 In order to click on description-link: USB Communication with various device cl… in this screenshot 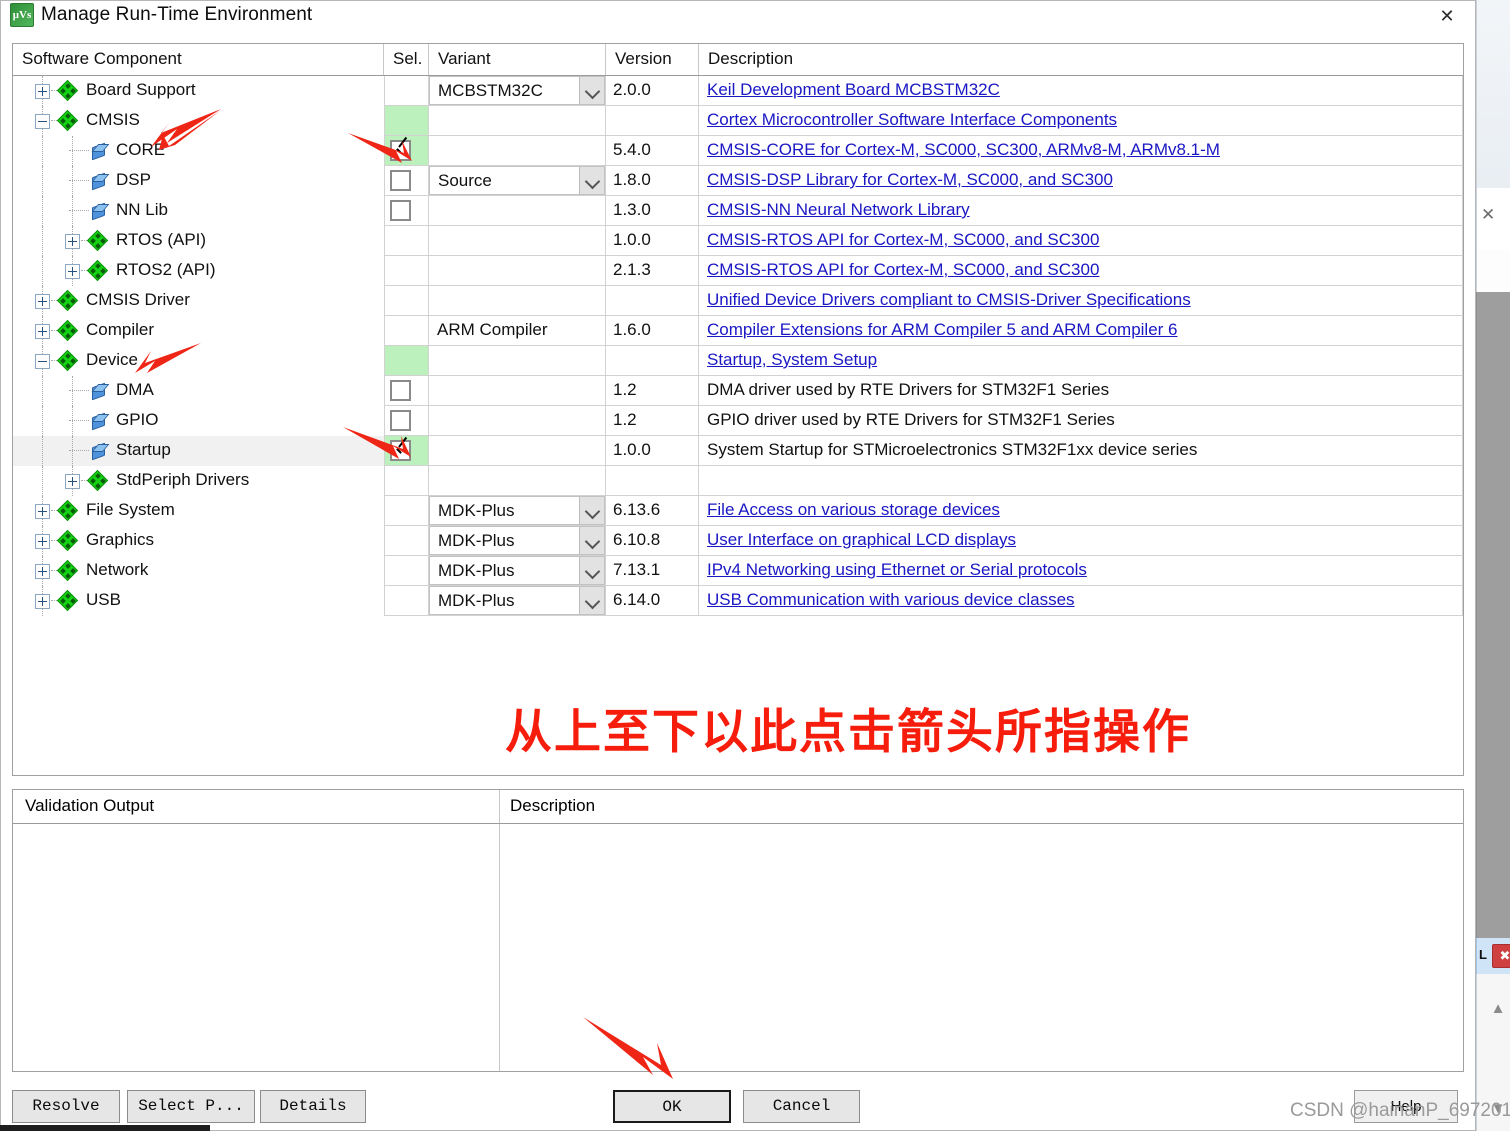, I will do `click(891, 599)`.